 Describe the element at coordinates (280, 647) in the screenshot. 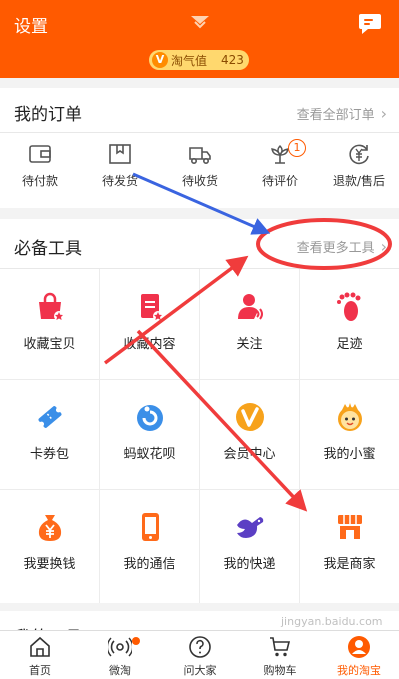

I see `cart-icon` at that location.